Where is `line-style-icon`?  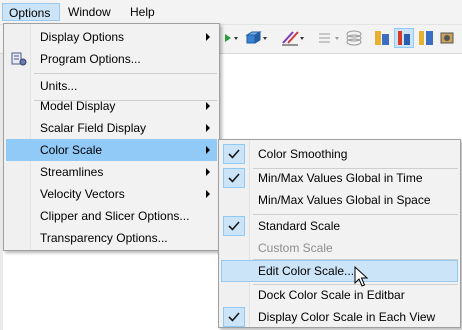
line-style-icon is located at coordinates (293, 38).